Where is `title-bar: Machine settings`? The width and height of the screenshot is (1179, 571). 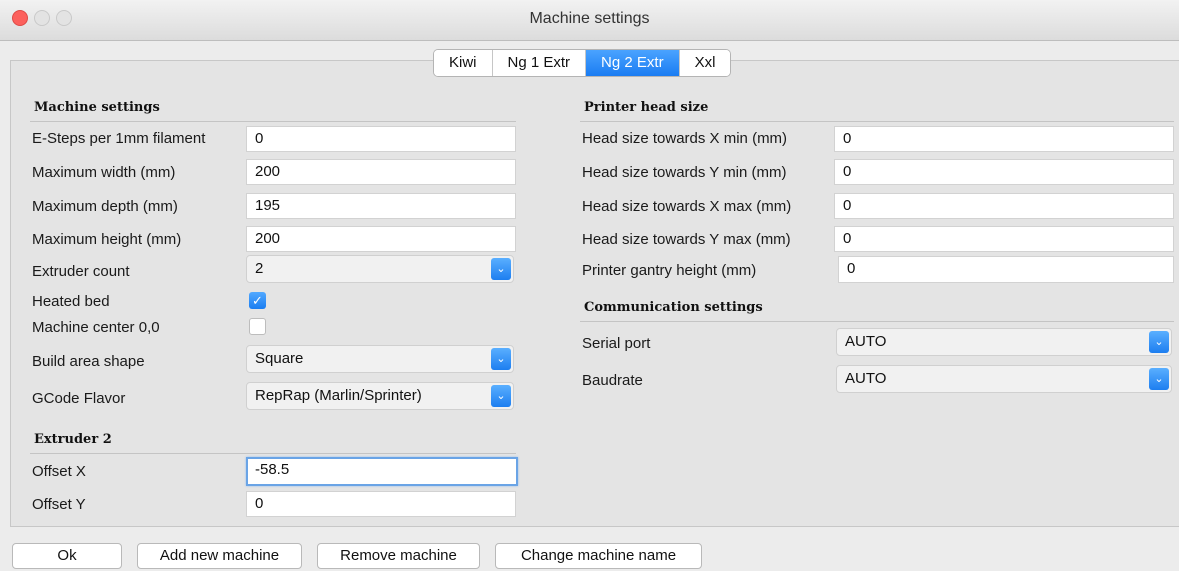 title-bar: Machine settings is located at coordinates (589, 20).